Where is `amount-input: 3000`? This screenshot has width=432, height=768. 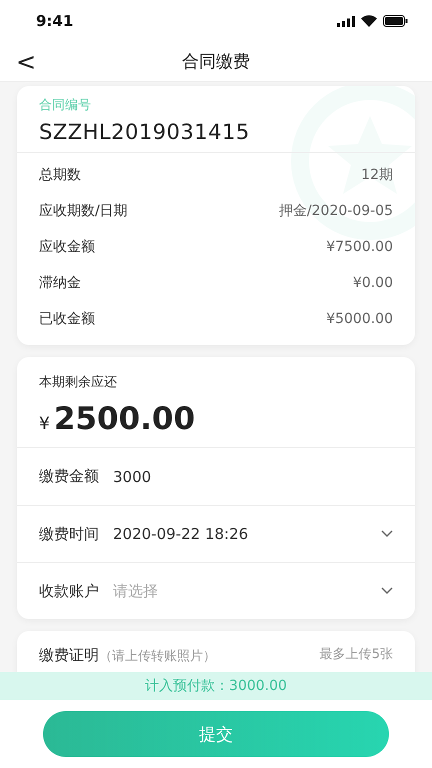 amount-input: 3000 is located at coordinates (253, 477).